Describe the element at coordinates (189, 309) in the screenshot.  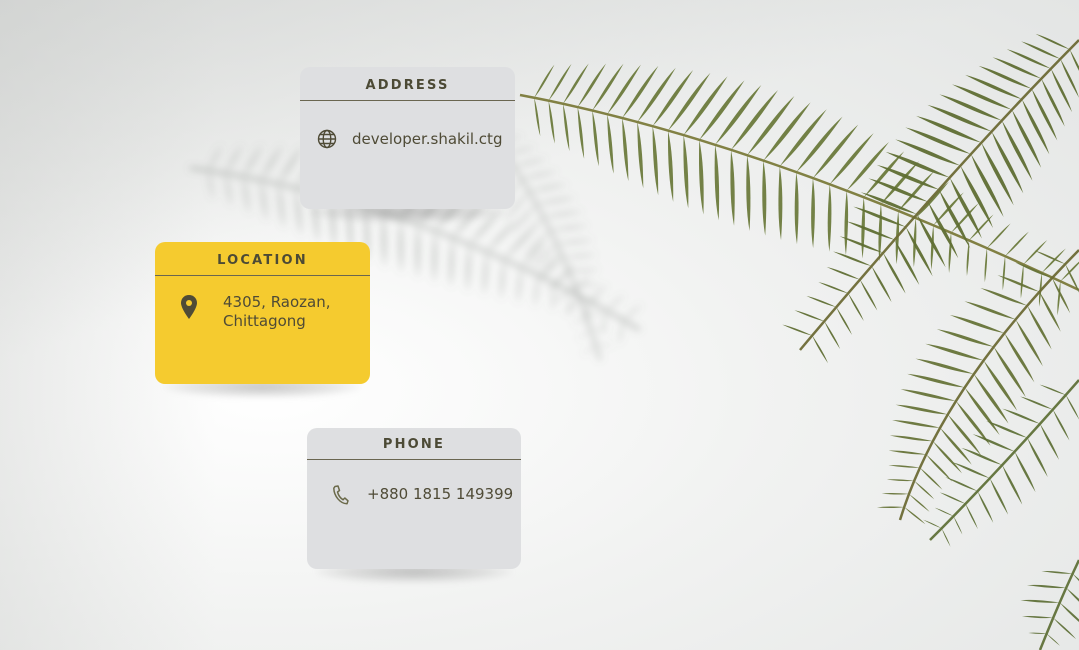
I see `map-pin-icon` at that location.